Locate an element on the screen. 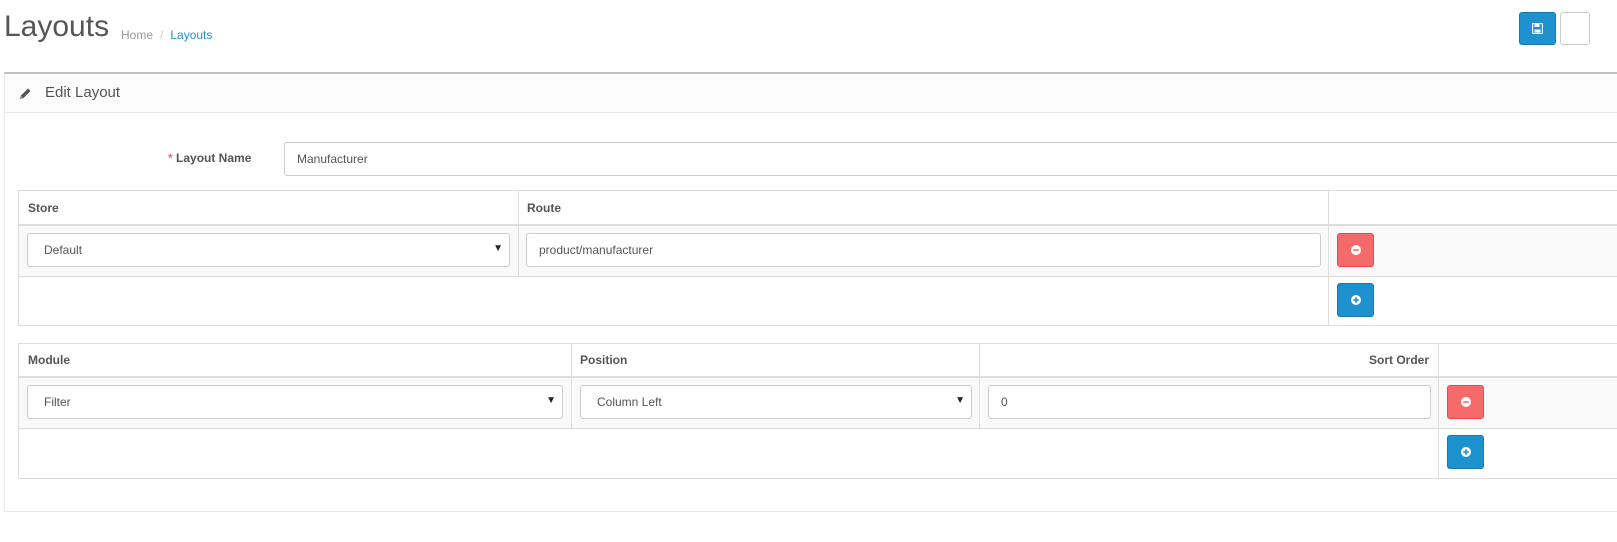 The width and height of the screenshot is (1617, 542). layout-name-input: Manufacturer is located at coordinates (950, 159).